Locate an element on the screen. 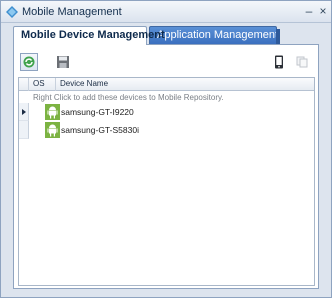 The width and height of the screenshot is (332, 298). refresh-icon is located at coordinates (29, 62).